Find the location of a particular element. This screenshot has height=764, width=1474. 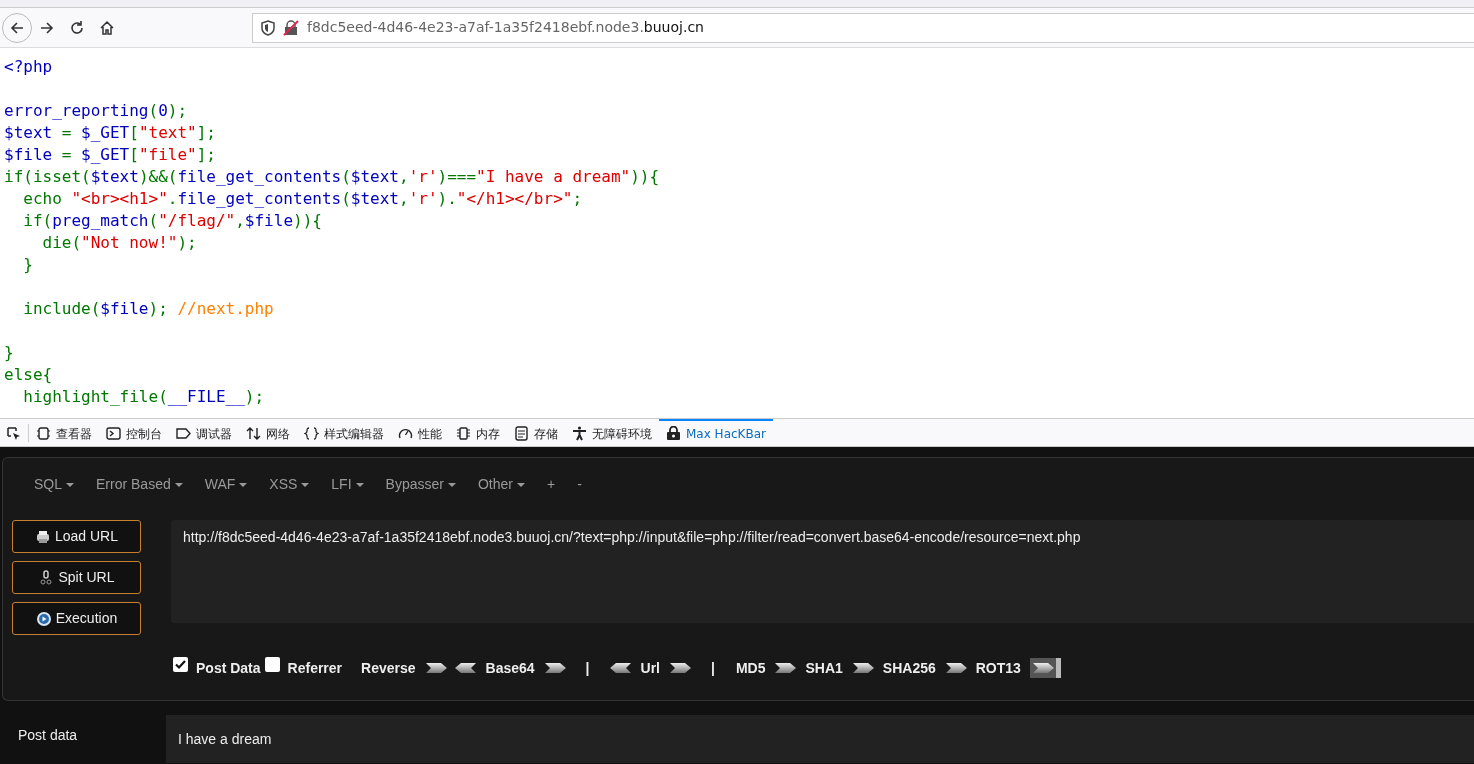

devtools-tab: 内存 is located at coordinates (478, 432).